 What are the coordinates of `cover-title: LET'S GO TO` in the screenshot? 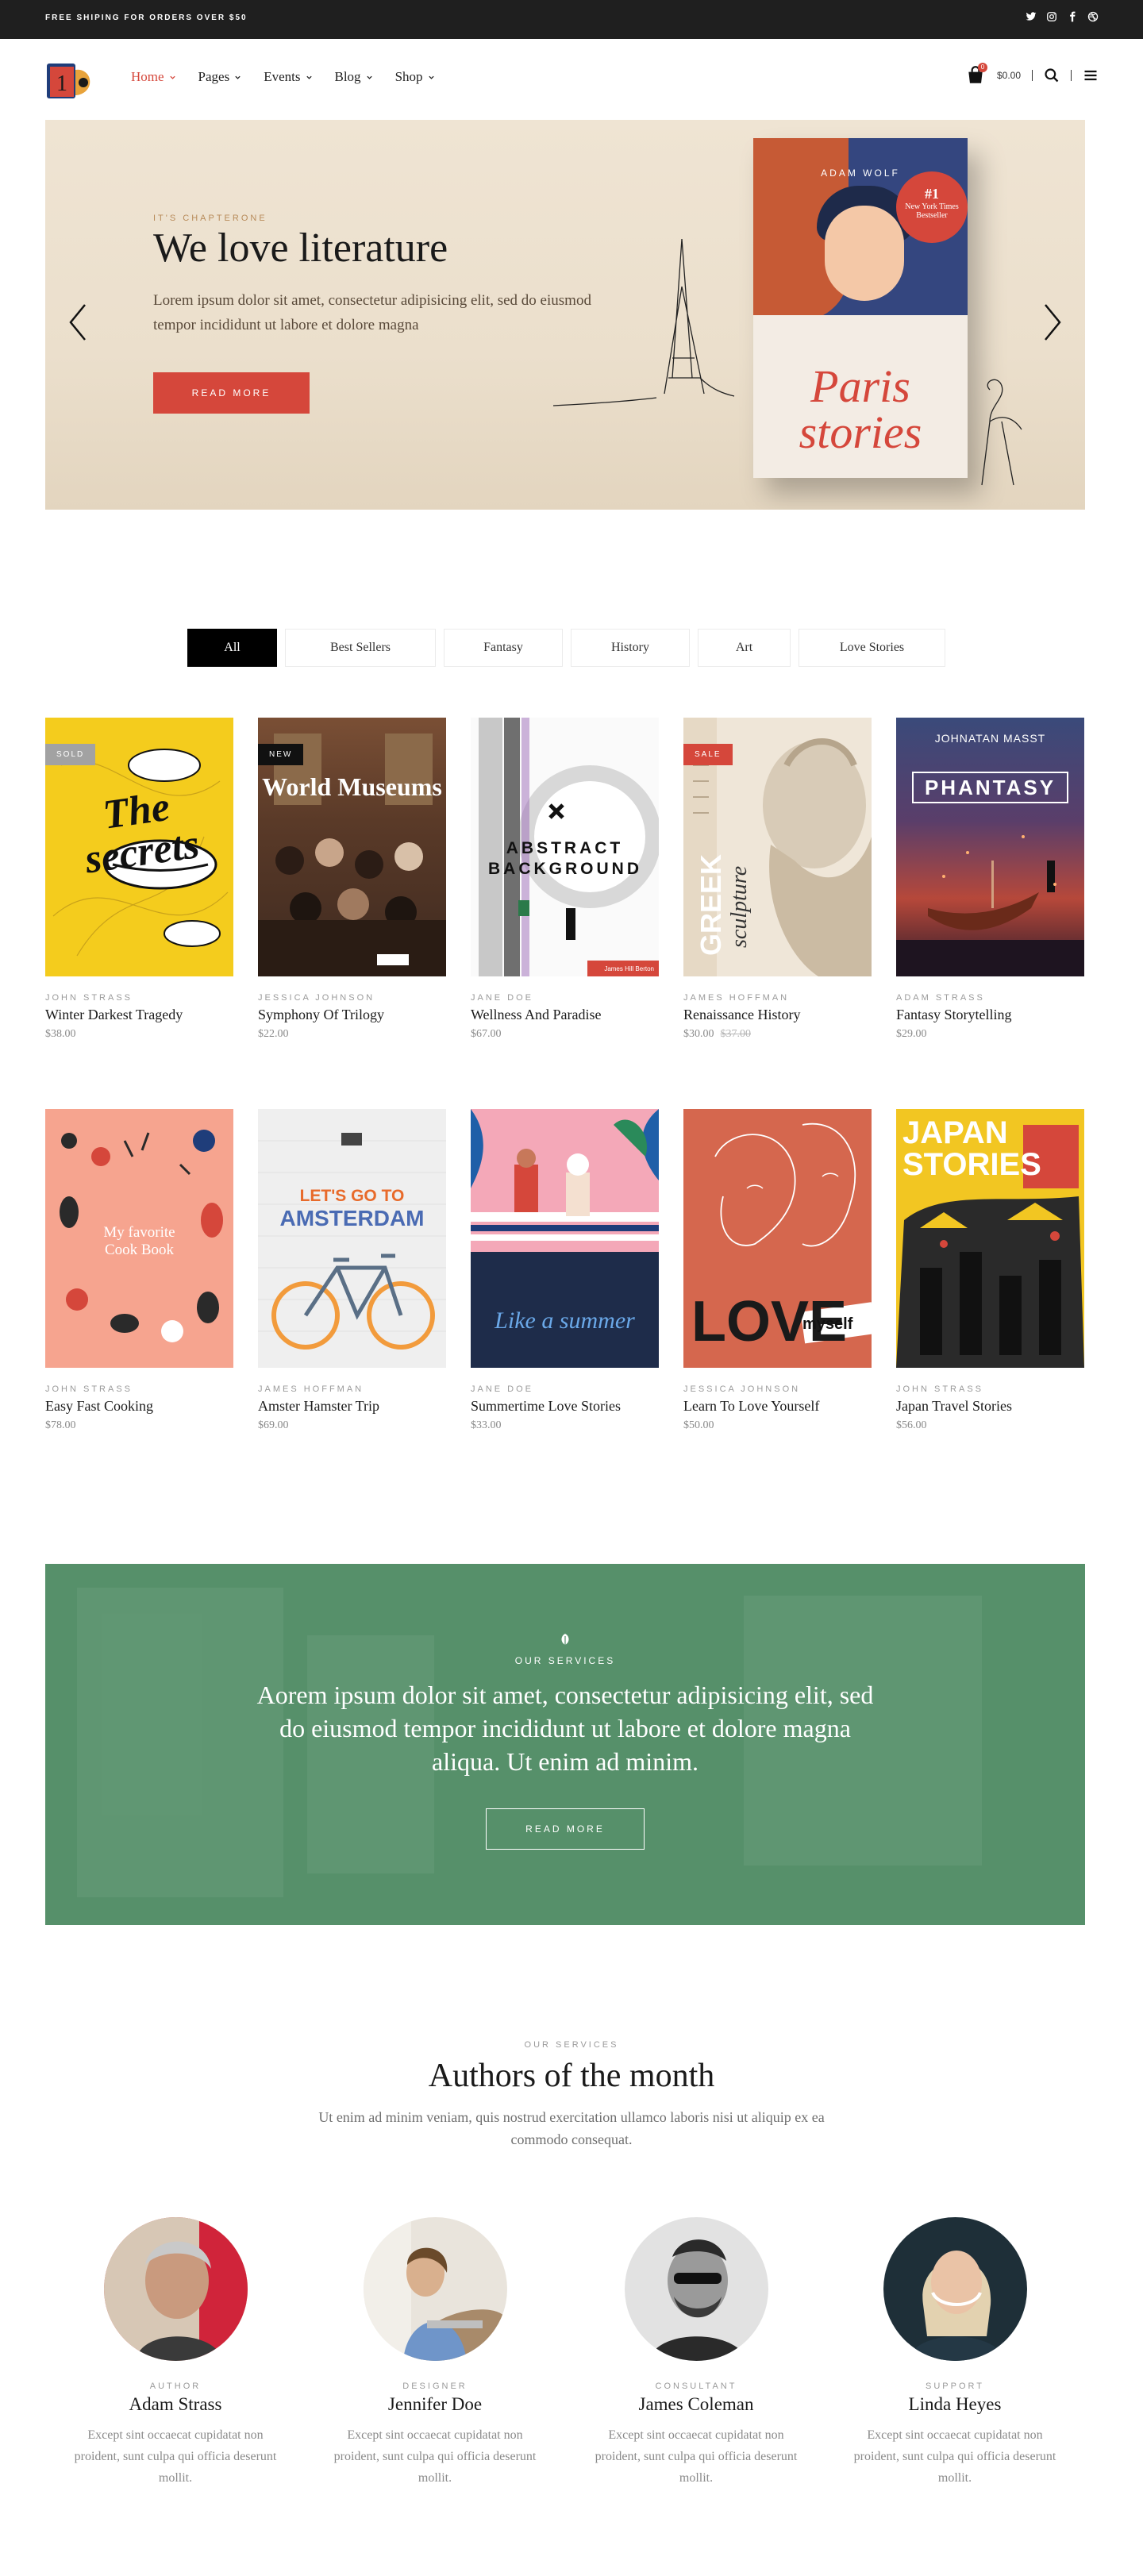 It's located at (352, 1196).